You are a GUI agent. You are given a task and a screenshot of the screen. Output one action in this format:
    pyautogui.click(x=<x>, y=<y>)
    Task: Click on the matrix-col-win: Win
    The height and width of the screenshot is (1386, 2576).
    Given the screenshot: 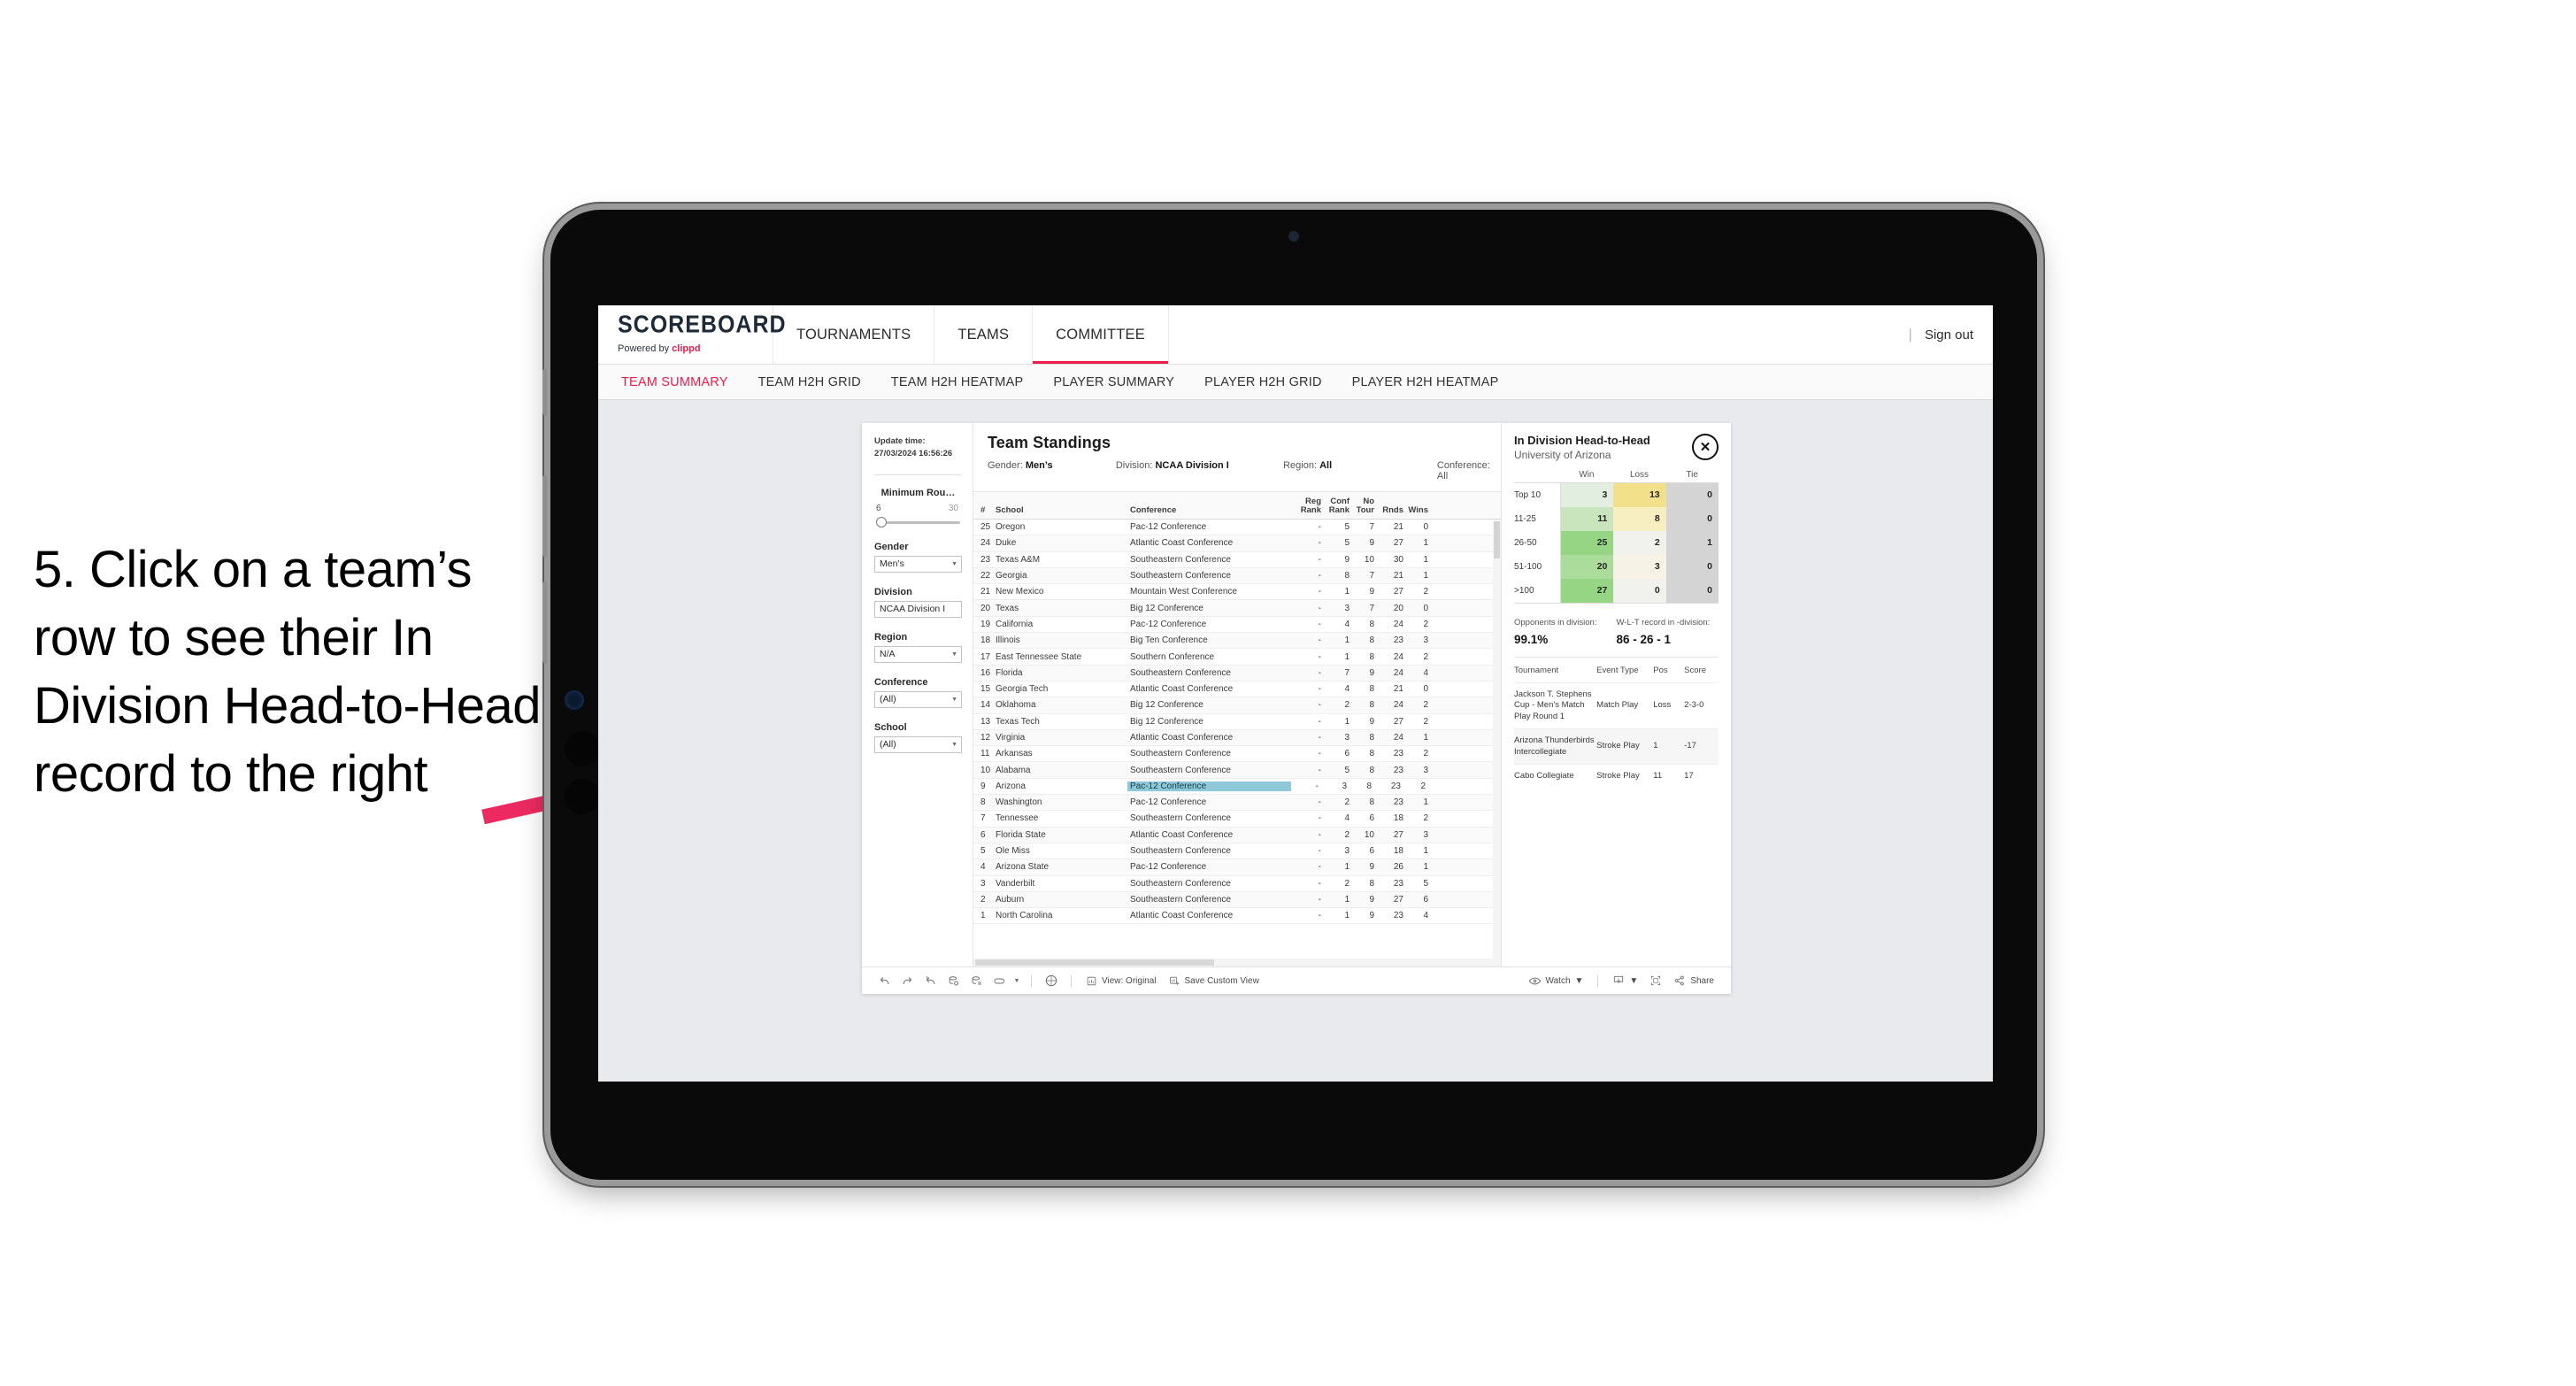 What is the action you would take?
    pyautogui.click(x=1587, y=475)
    